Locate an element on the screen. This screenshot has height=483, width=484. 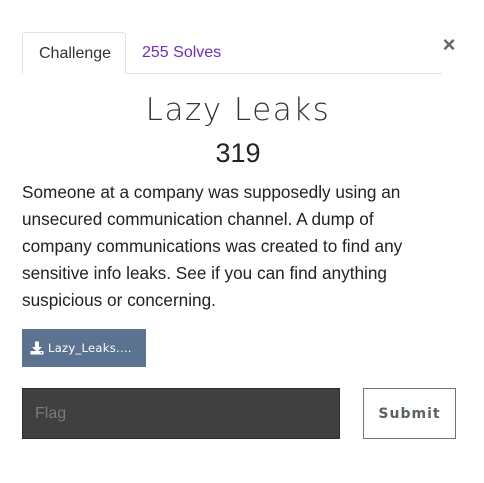
submit-button: Submit is located at coordinates (409, 413).